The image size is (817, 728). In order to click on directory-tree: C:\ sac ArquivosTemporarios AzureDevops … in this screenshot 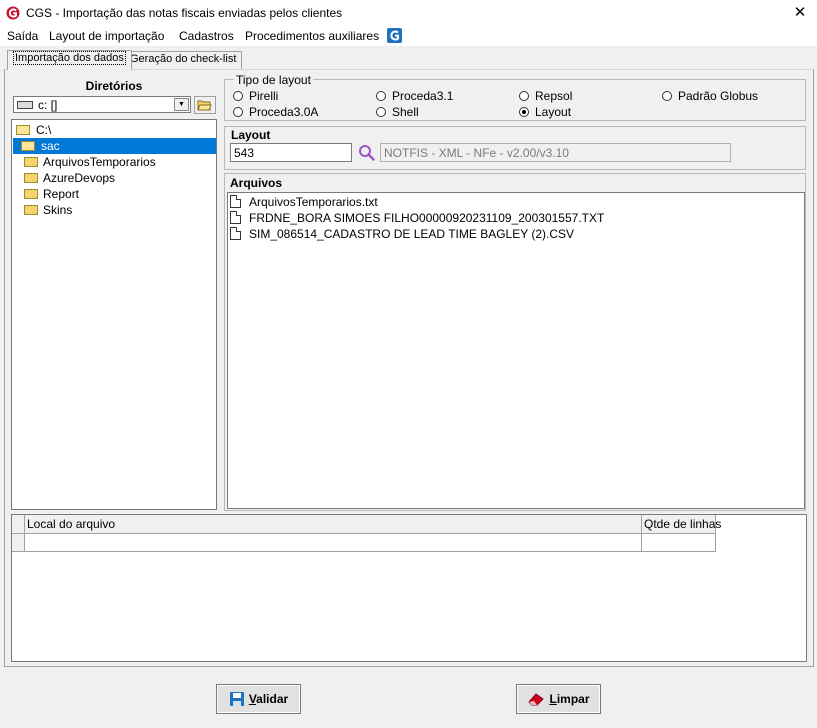, I will do `click(114, 314)`.